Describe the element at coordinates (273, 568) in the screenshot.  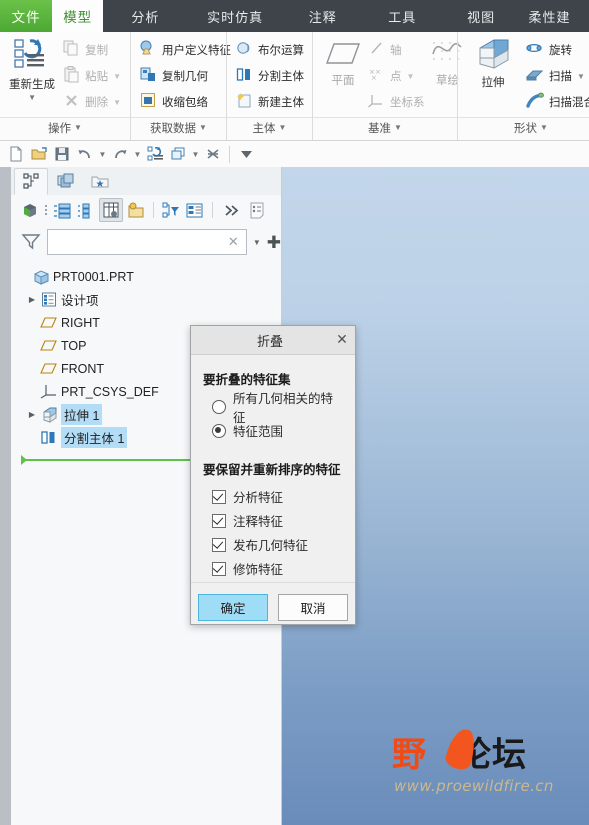
I see `checkbox-cosmetic-feature: 修饰特征` at that location.